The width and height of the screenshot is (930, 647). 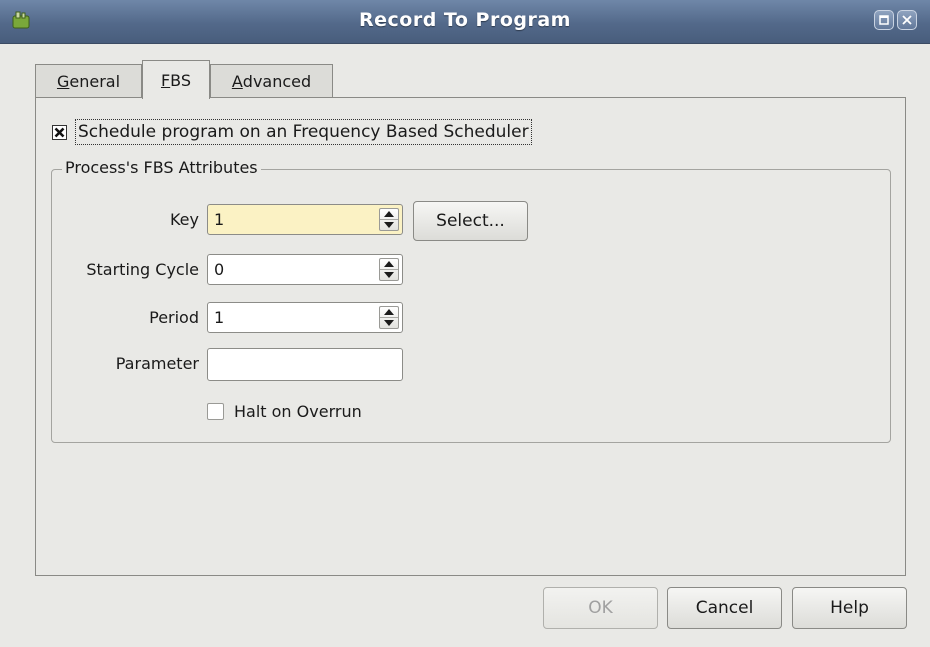 I want to click on period-spinner: 1, so click(x=305, y=317).